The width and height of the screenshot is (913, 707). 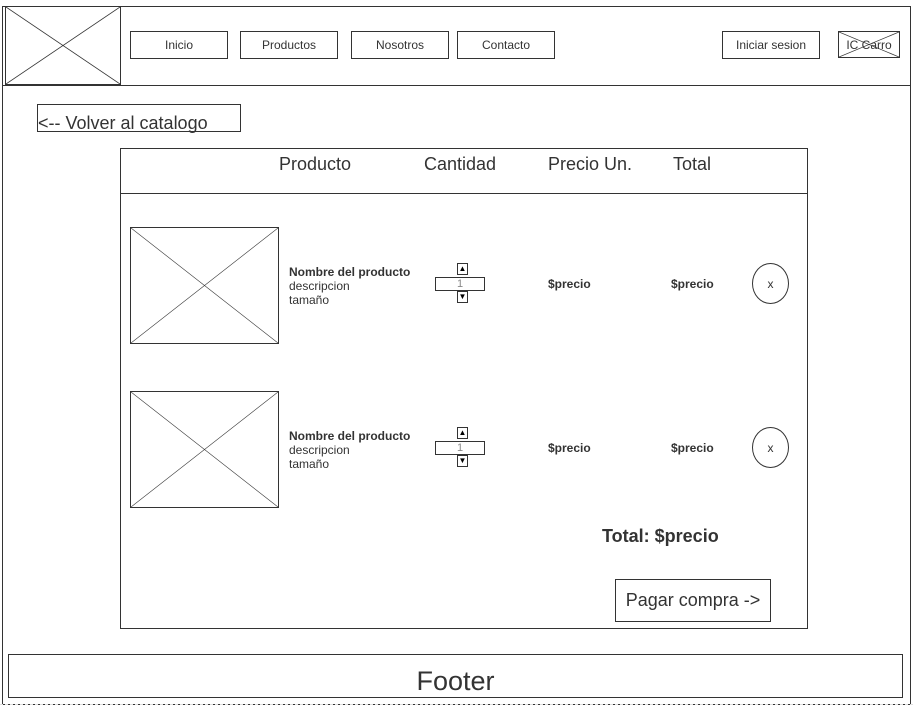 I want to click on back-to-catalog-link: <-- Volver al catalogo, so click(x=139, y=118).